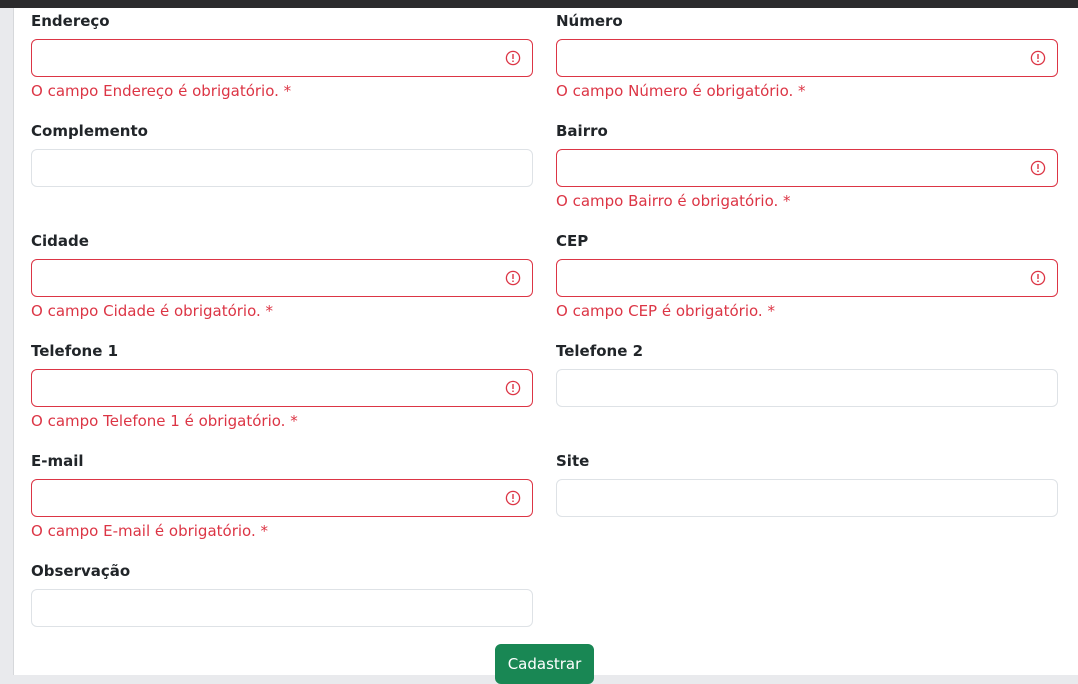 This screenshot has height=684, width=1078. I want to click on cep-input, so click(807, 278).